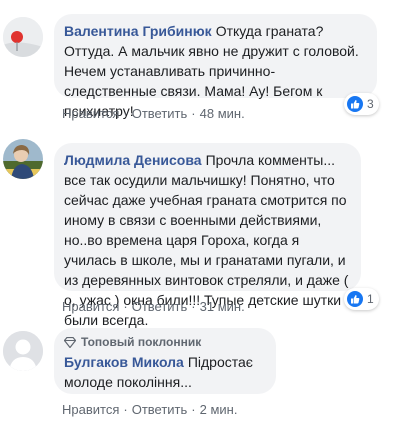 The width and height of the screenshot is (405, 433). Describe the element at coordinates (222, 306) in the screenshot. I see `comment-time: 31 мин.` at that location.